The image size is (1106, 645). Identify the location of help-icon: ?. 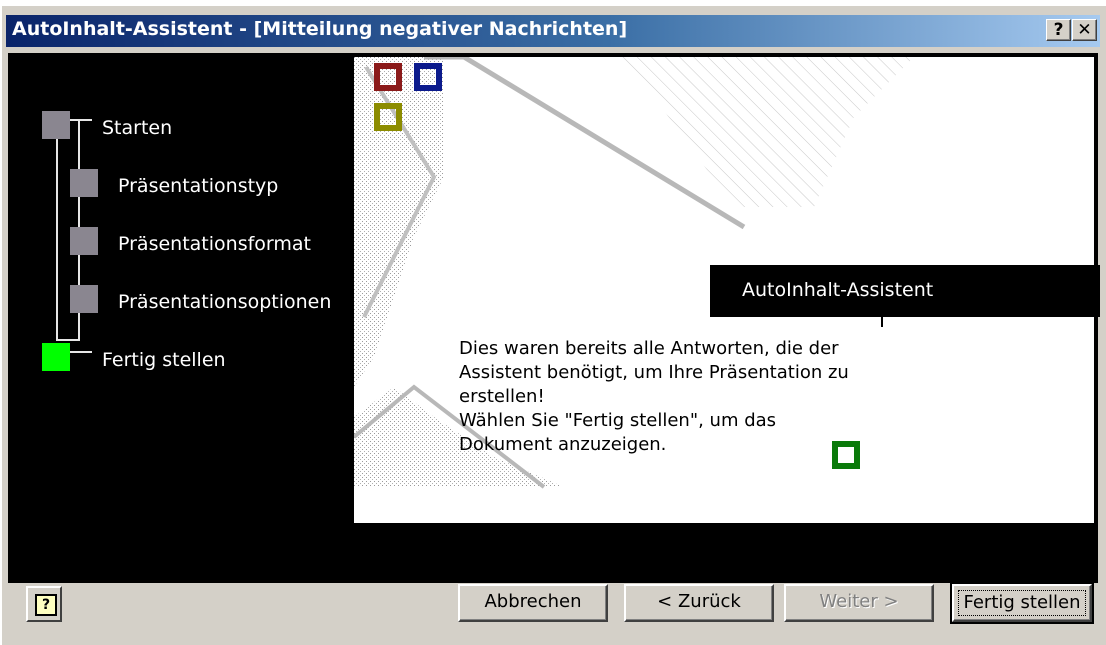
(46, 605).